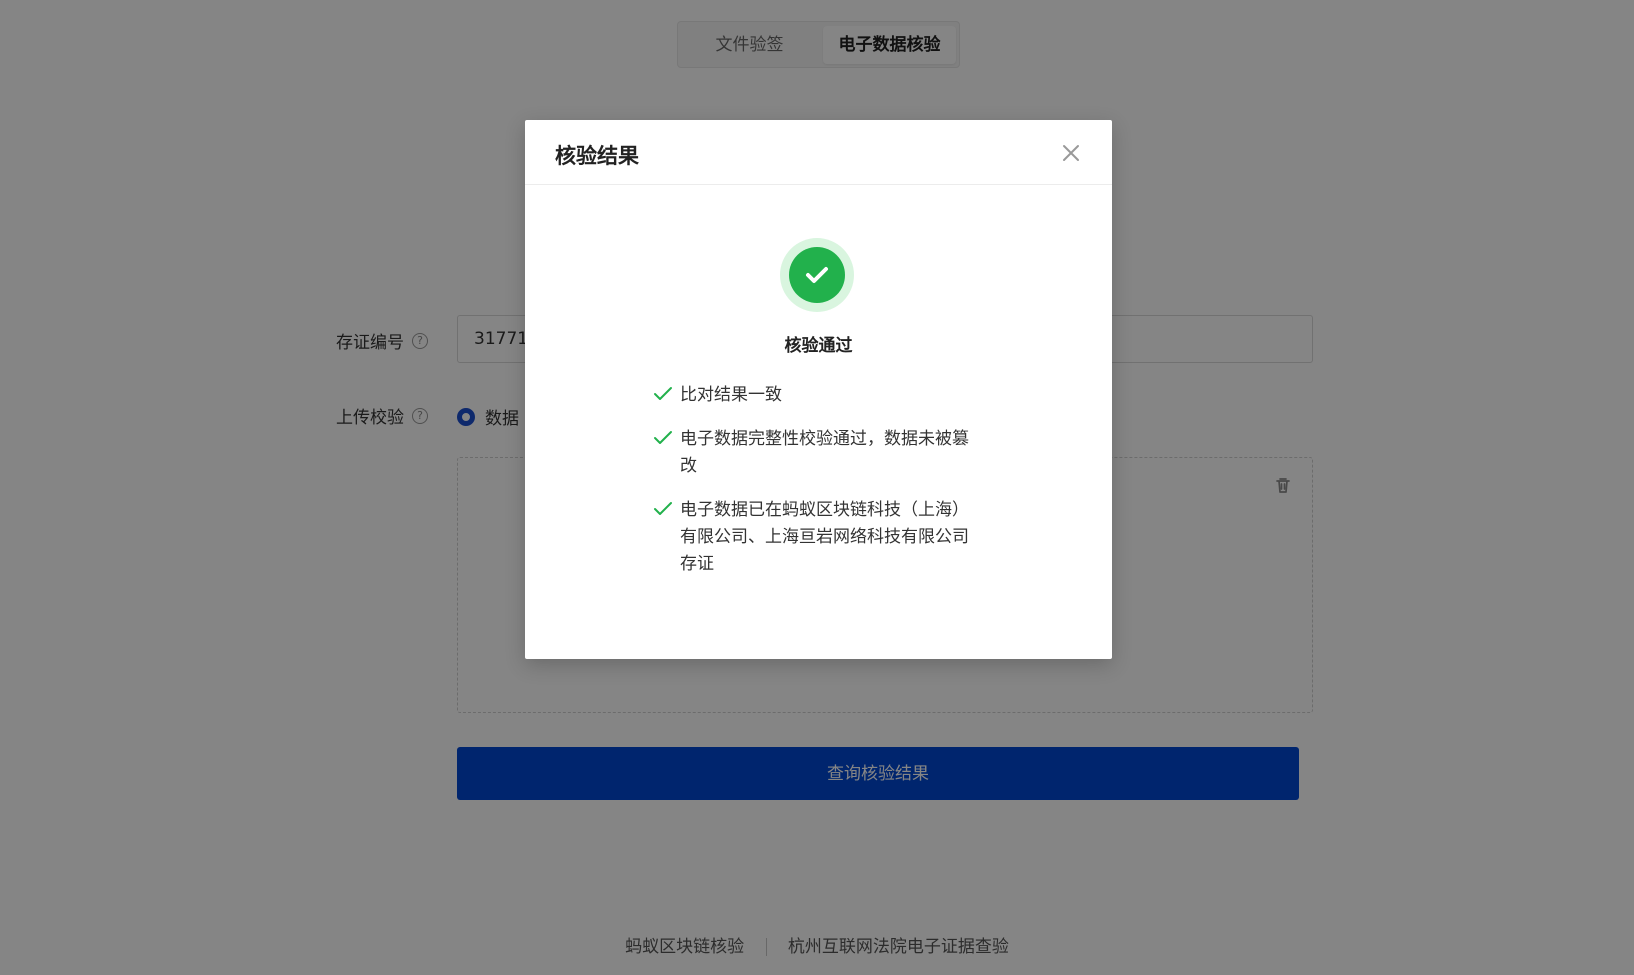 Image resolution: width=1634 pixels, height=975 pixels. What do you see at coordinates (1071, 153) in the screenshot?
I see `close-icon` at bounding box center [1071, 153].